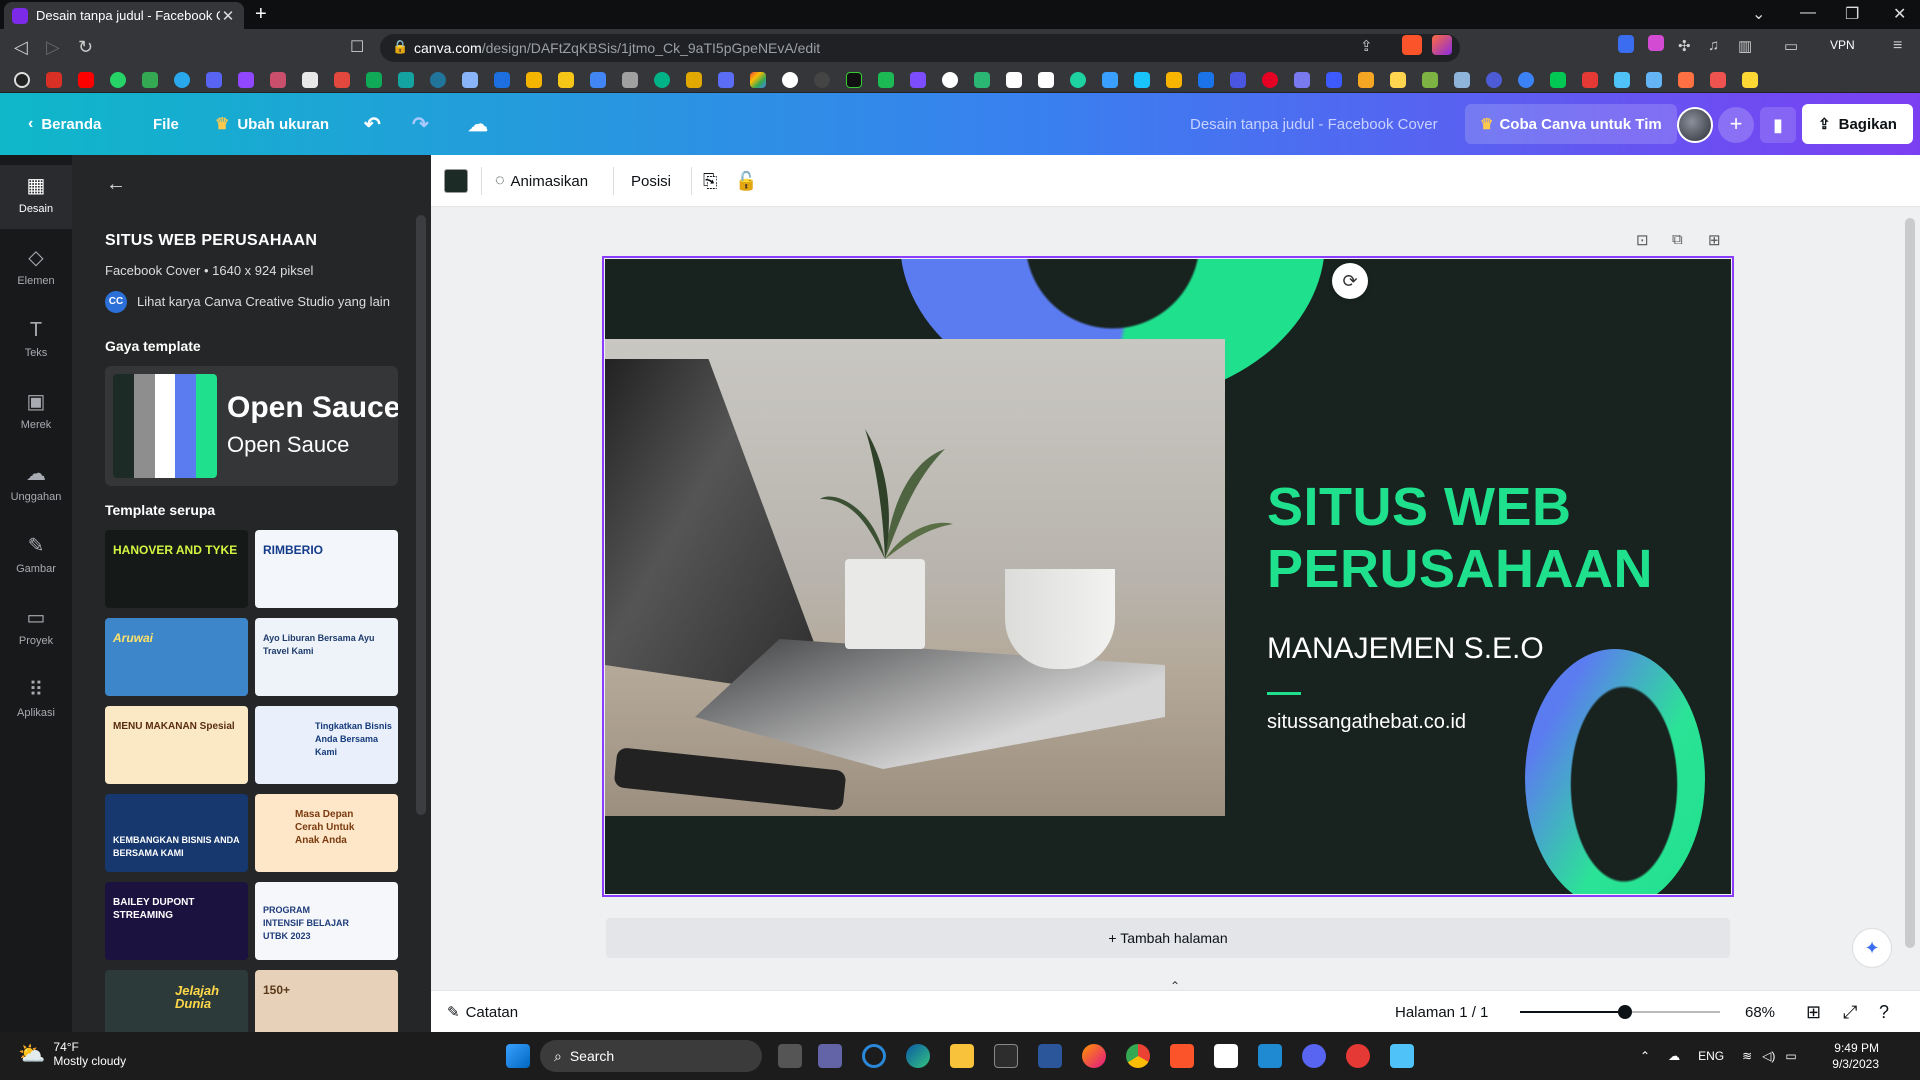  What do you see at coordinates (214, 80) in the screenshot?
I see `bookmark-discord-icon` at bounding box center [214, 80].